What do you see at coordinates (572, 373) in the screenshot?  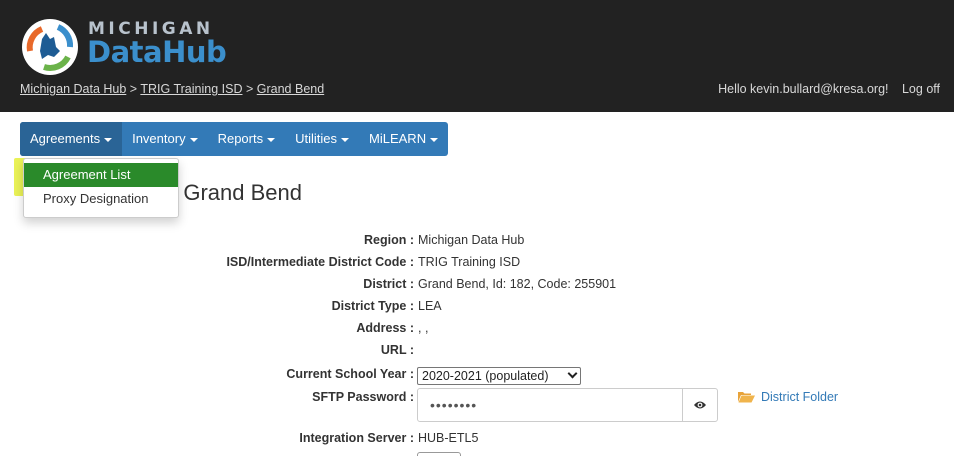 I see `chevron-down-icon` at bounding box center [572, 373].